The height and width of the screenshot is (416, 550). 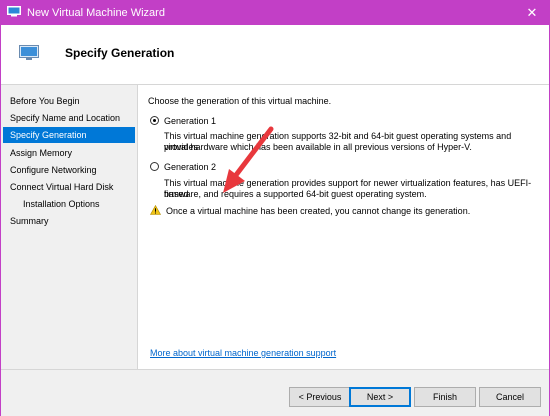 I want to click on close-icon: ✕, so click(x=532, y=12).